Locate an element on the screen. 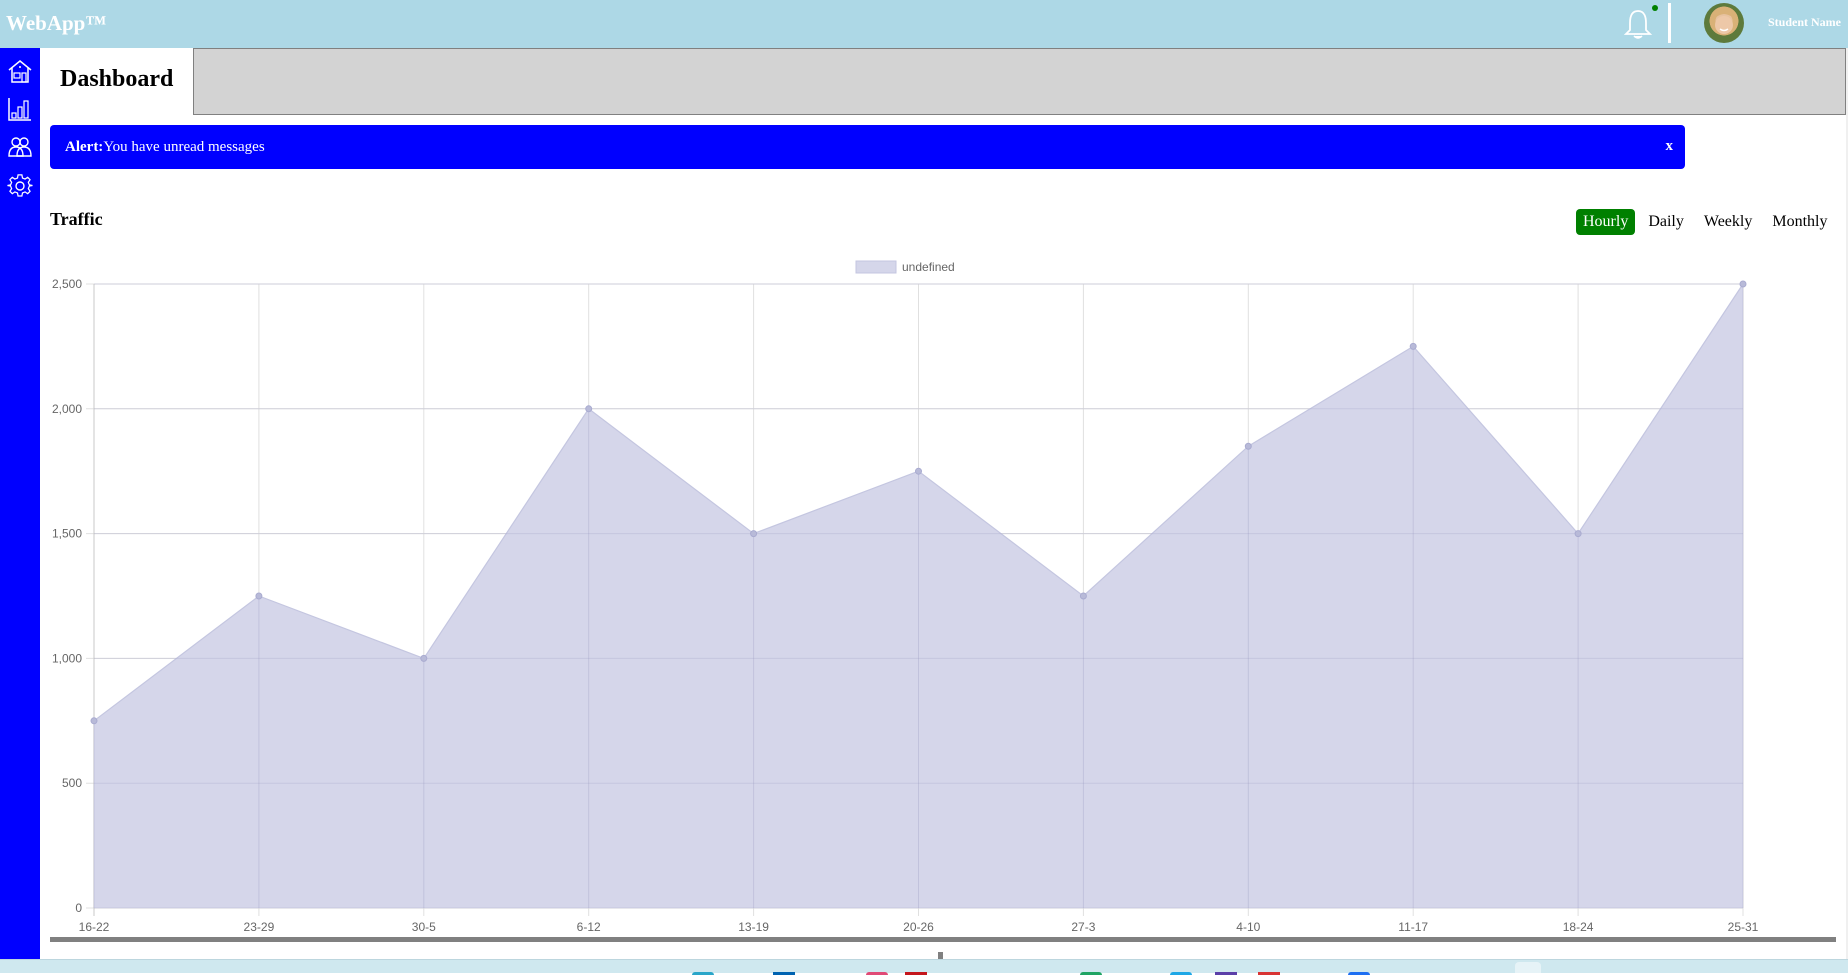 The width and height of the screenshot is (1848, 975). alert-text: Alert:You have unread messages is located at coordinates (165, 147).